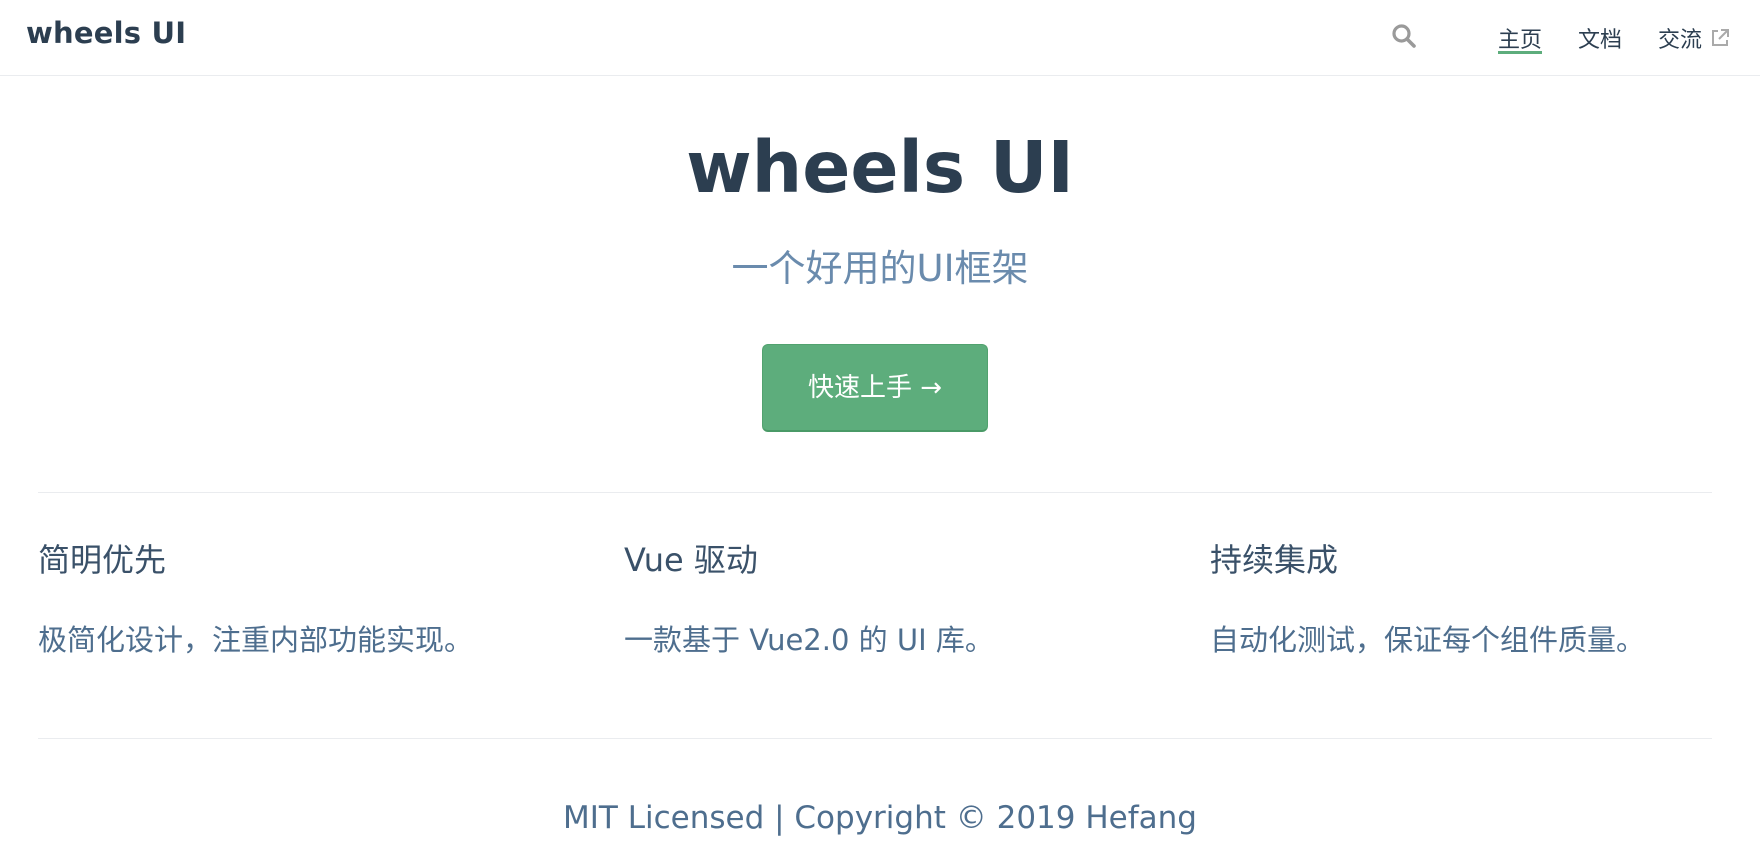 The width and height of the screenshot is (1760, 850). I want to click on feature-title: 简明优先, so click(102, 560).